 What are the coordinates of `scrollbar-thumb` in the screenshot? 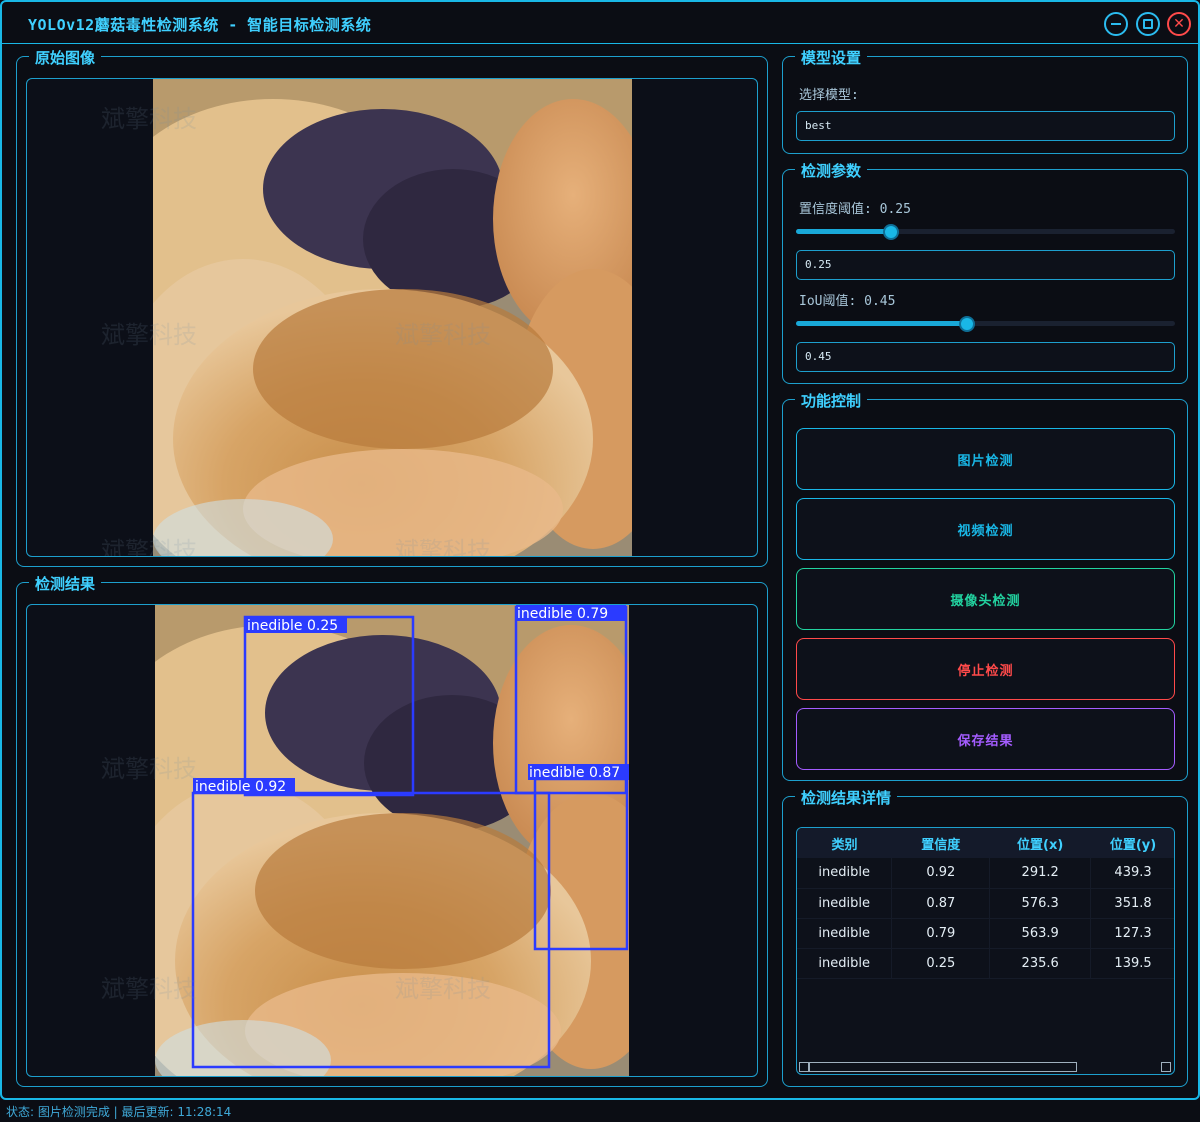 It's located at (943, 1067).